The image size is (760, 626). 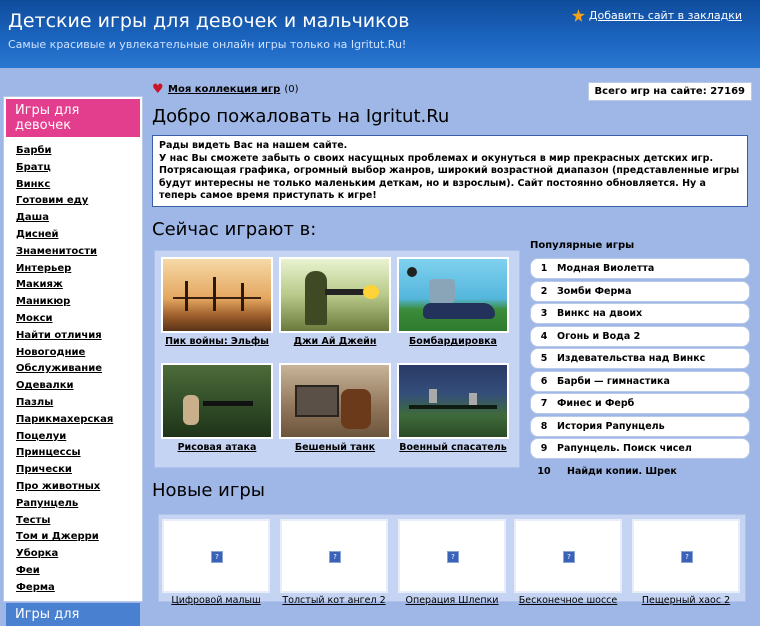 I want to click on sidebar-link: Парикмахерская, so click(x=64, y=419).